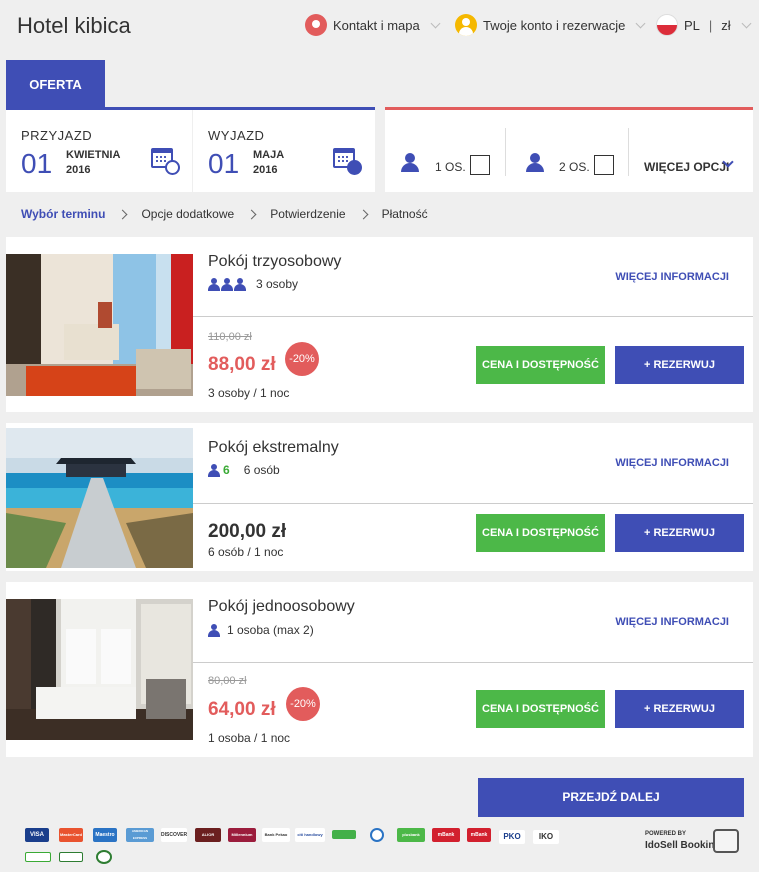 This screenshot has height=872, width=759. I want to click on checkin-year: 2016, so click(78, 170).